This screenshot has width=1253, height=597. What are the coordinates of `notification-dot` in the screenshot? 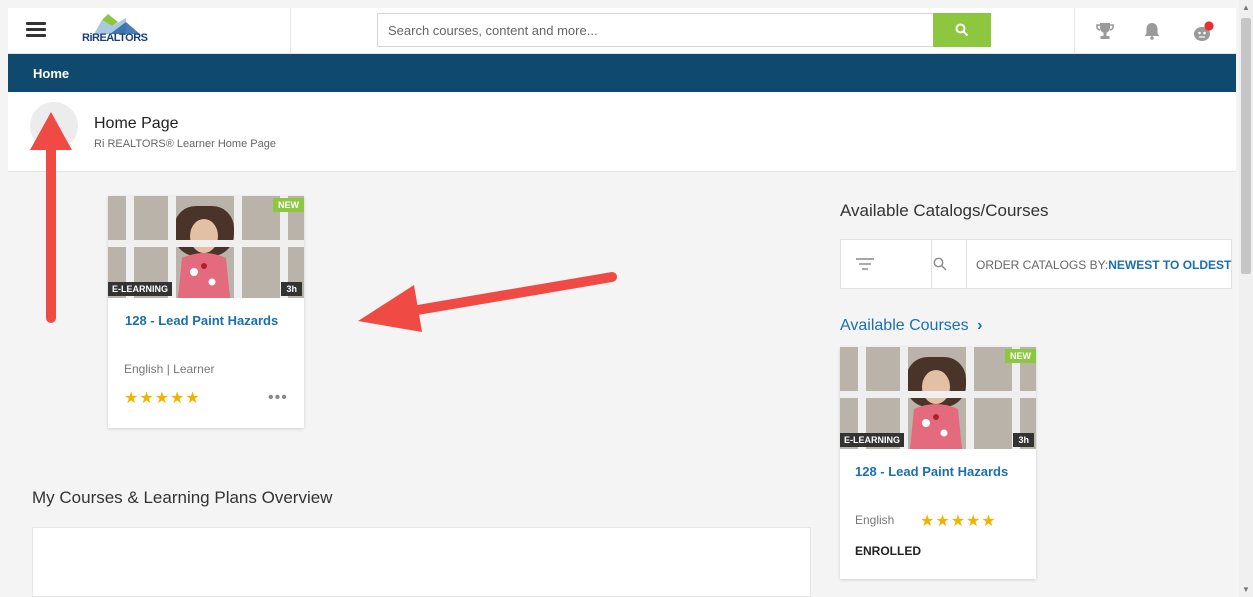 It's located at (1209, 26).